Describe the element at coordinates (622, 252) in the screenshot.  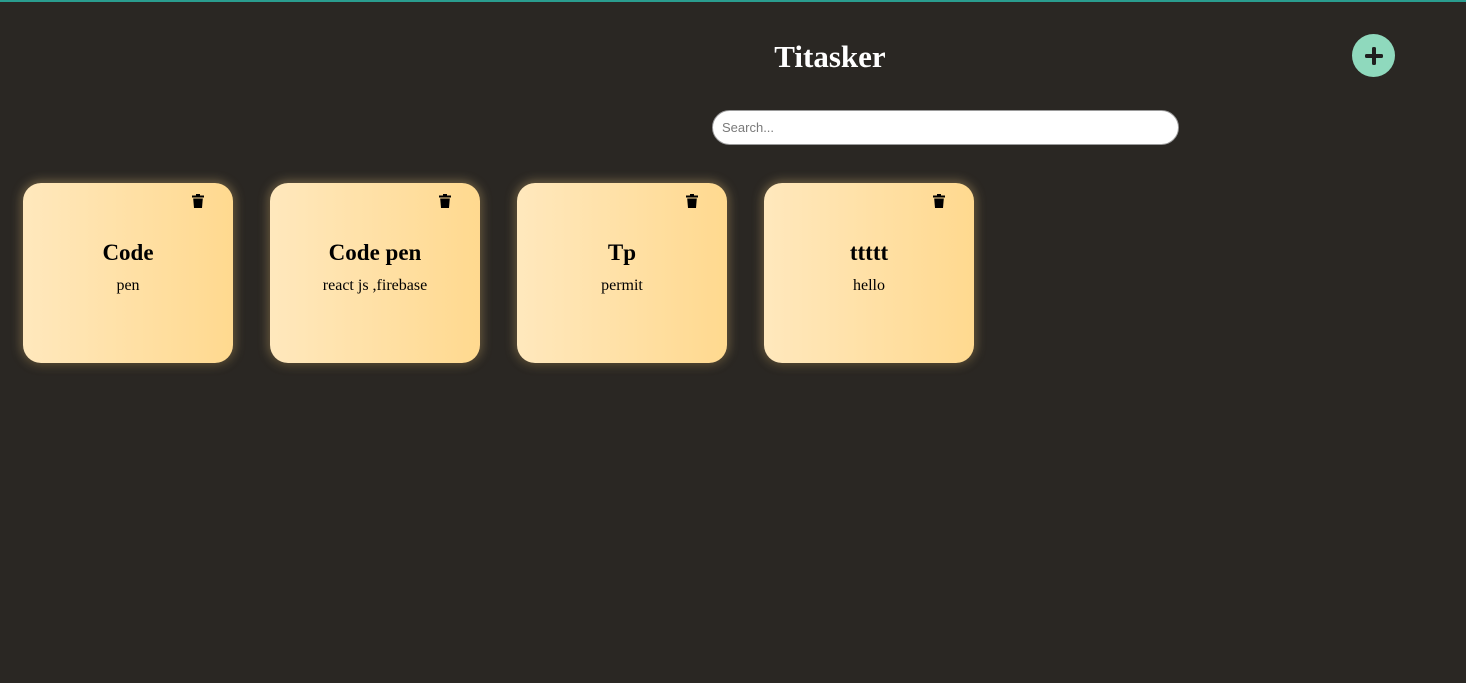
I see `task-title: Tp` at that location.